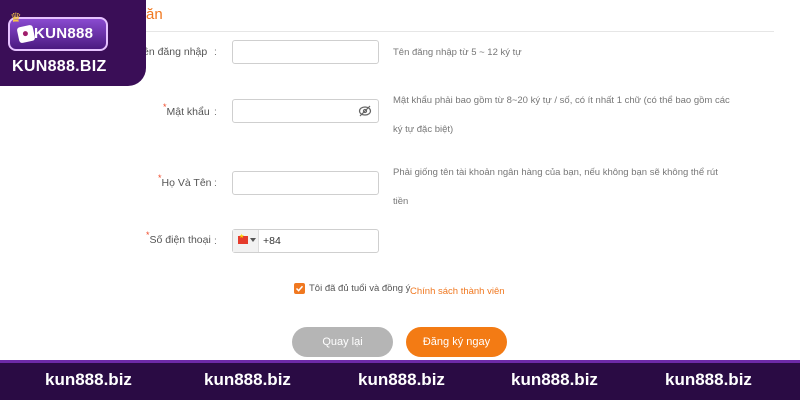 Image resolution: width=800 pixels, height=400 pixels. I want to click on fullname-colon: :, so click(215, 183).